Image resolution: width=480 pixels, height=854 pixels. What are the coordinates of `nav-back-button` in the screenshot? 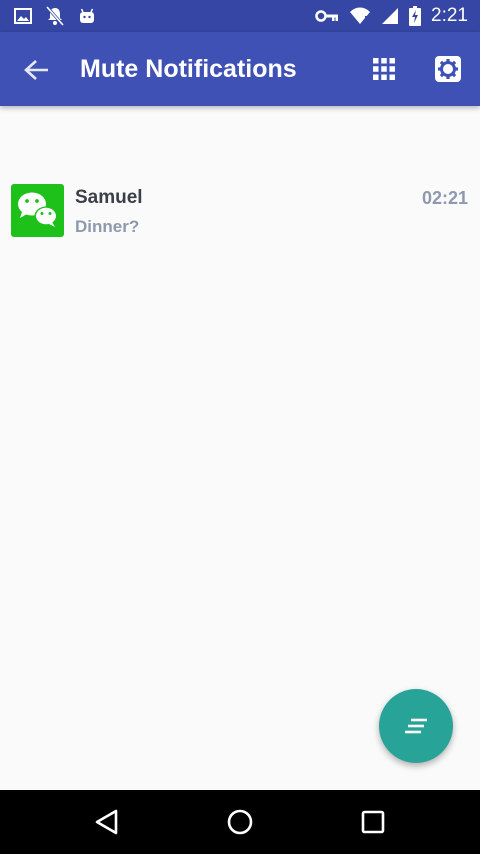 It's located at (107, 822).